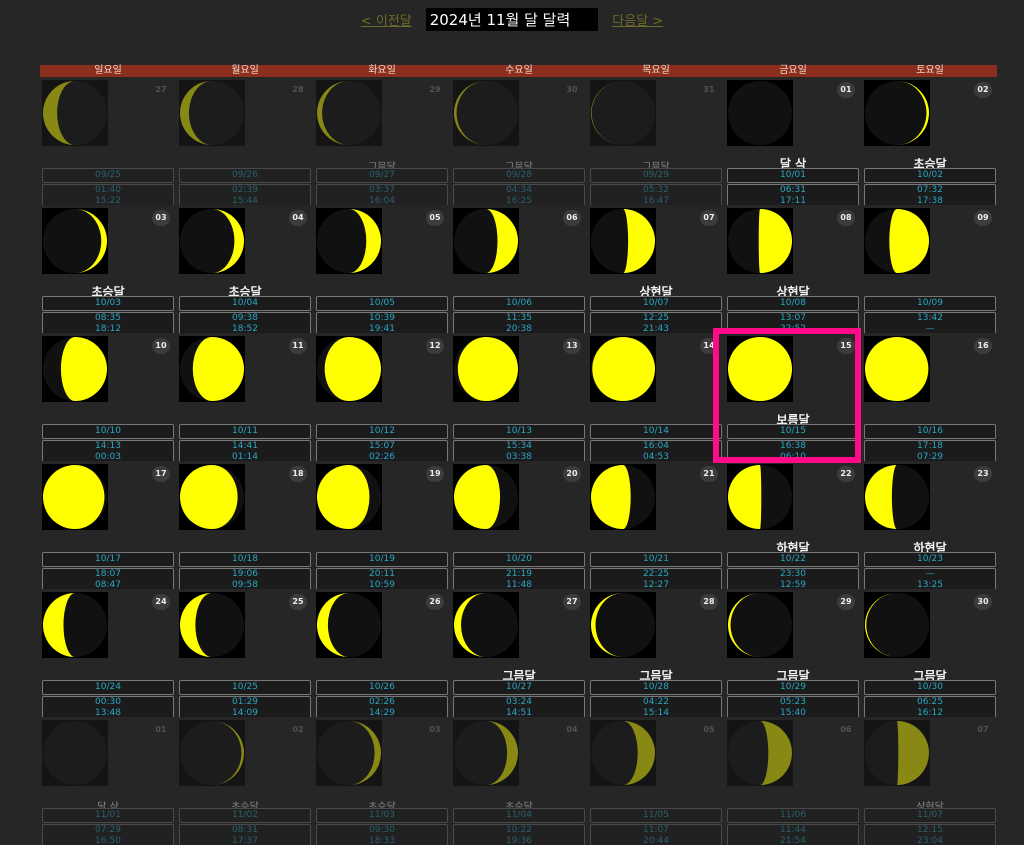 This screenshot has height=845, width=1024. What do you see at coordinates (382, 175) in the screenshot?
I see `lunar-date: 09/27` at bounding box center [382, 175].